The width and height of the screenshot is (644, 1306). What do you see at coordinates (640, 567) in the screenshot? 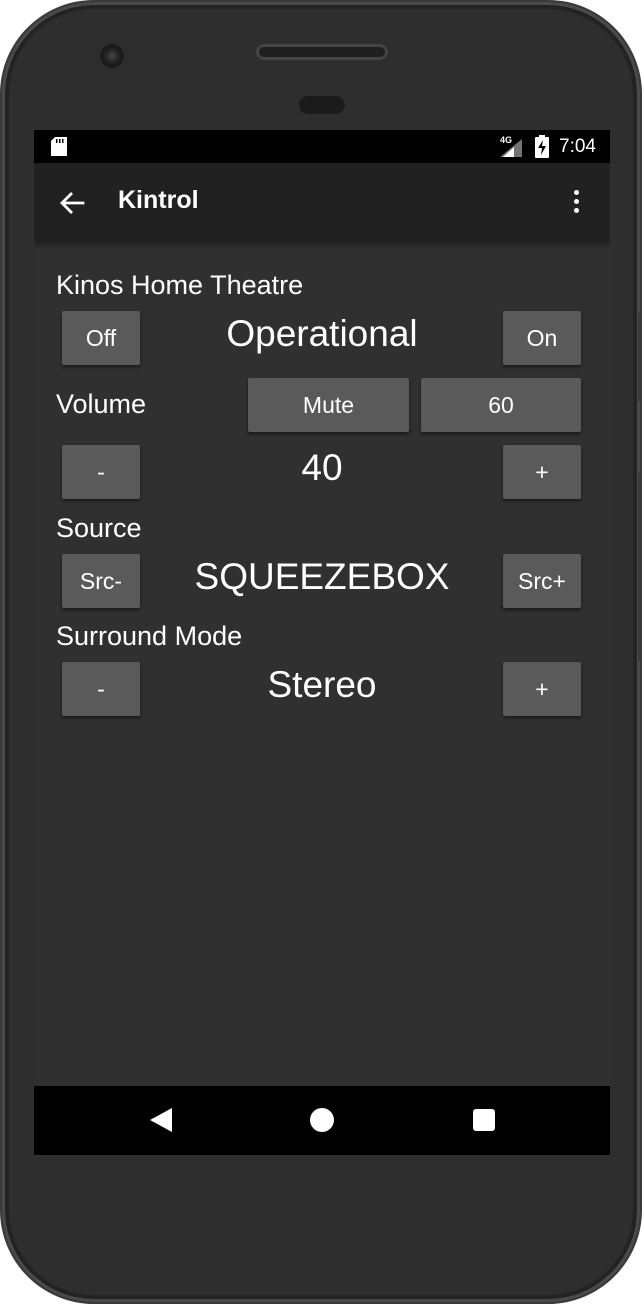
I see `volume-button` at bounding box center [640, 567].